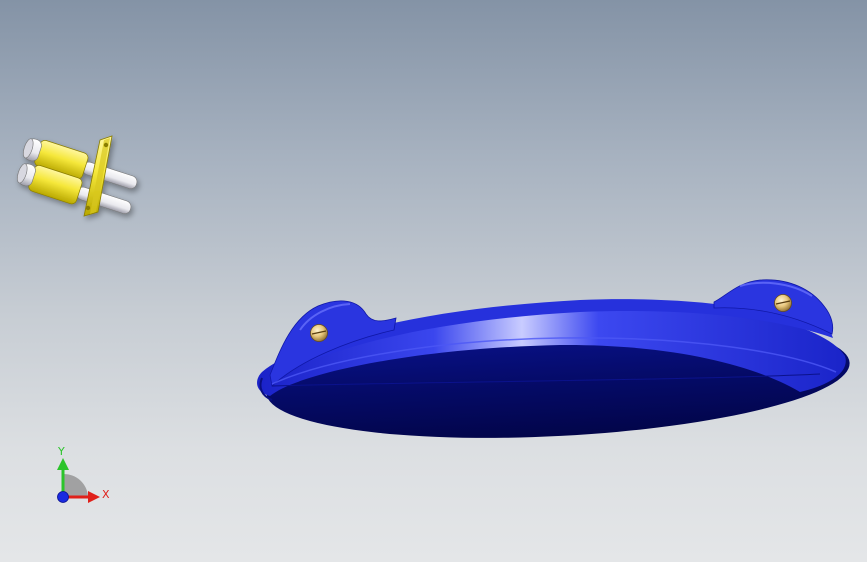 The image size is (867, 562). I want to click on screw-left, so click(319, 333).